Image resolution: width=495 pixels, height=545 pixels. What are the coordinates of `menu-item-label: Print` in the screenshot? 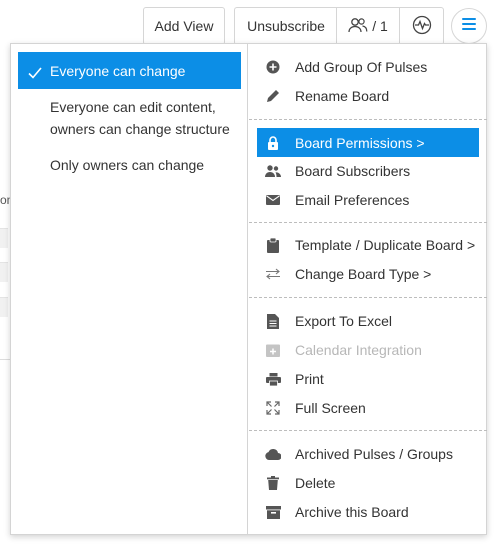 It's located at (309, 379).